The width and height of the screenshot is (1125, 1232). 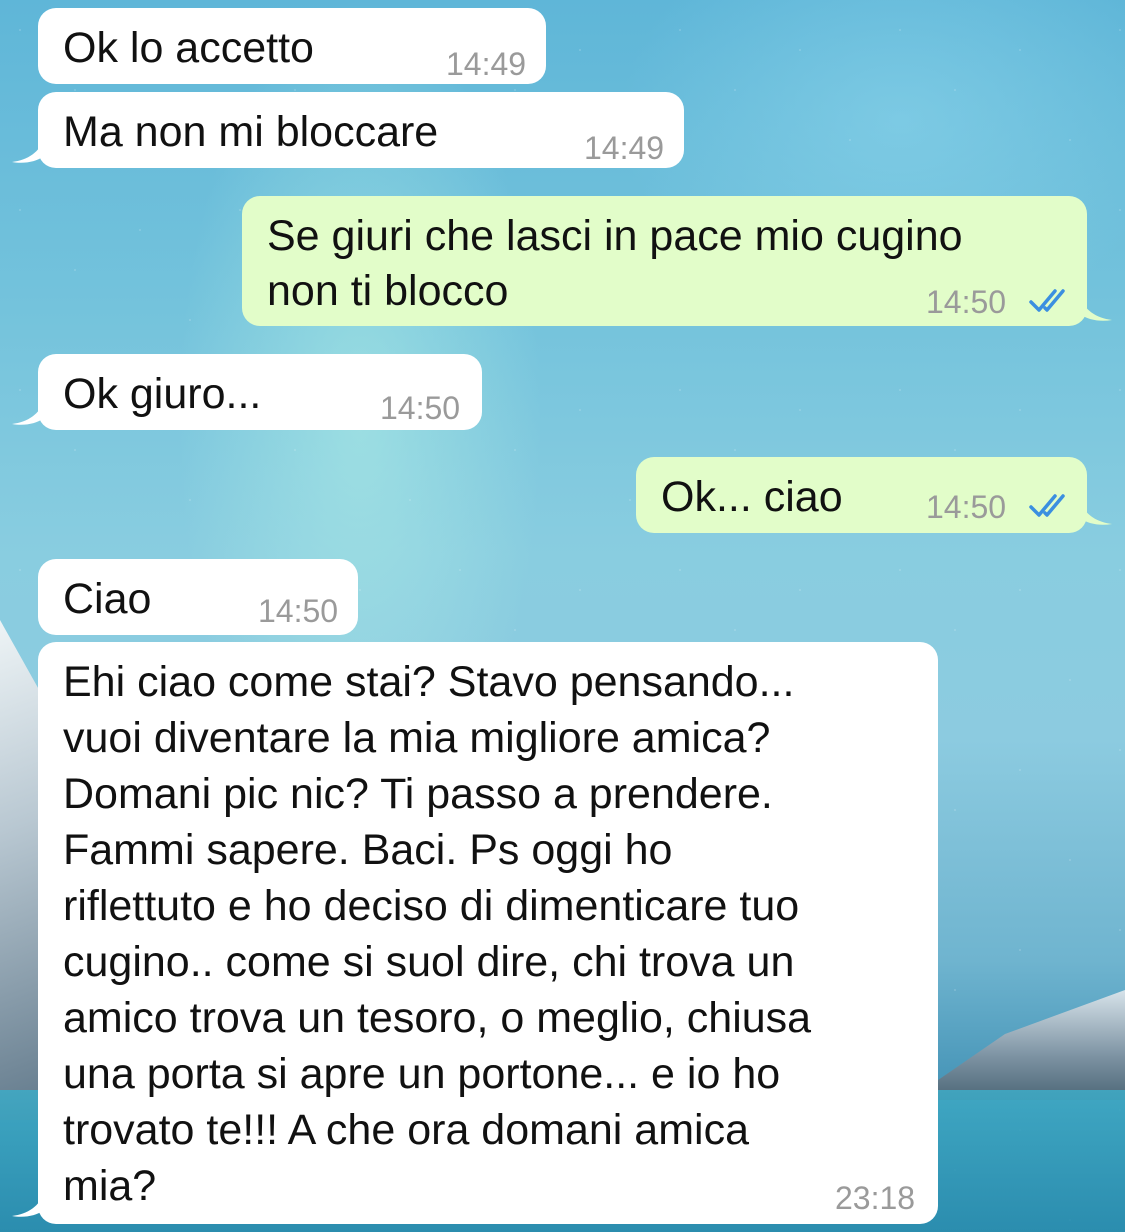 I want to click on message-text-line: trovato te!!! A che ora domani amica, so click(x=406, y=1130).